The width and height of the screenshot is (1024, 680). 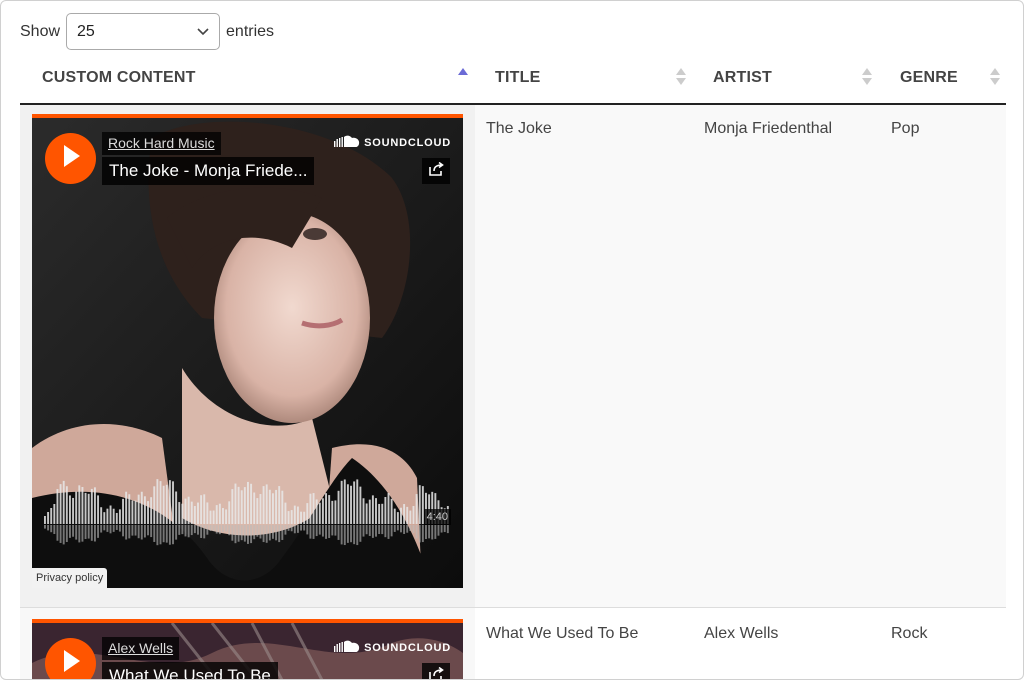 I want to click on length-menu: Show 25 entries, so click(x=147, y=31).